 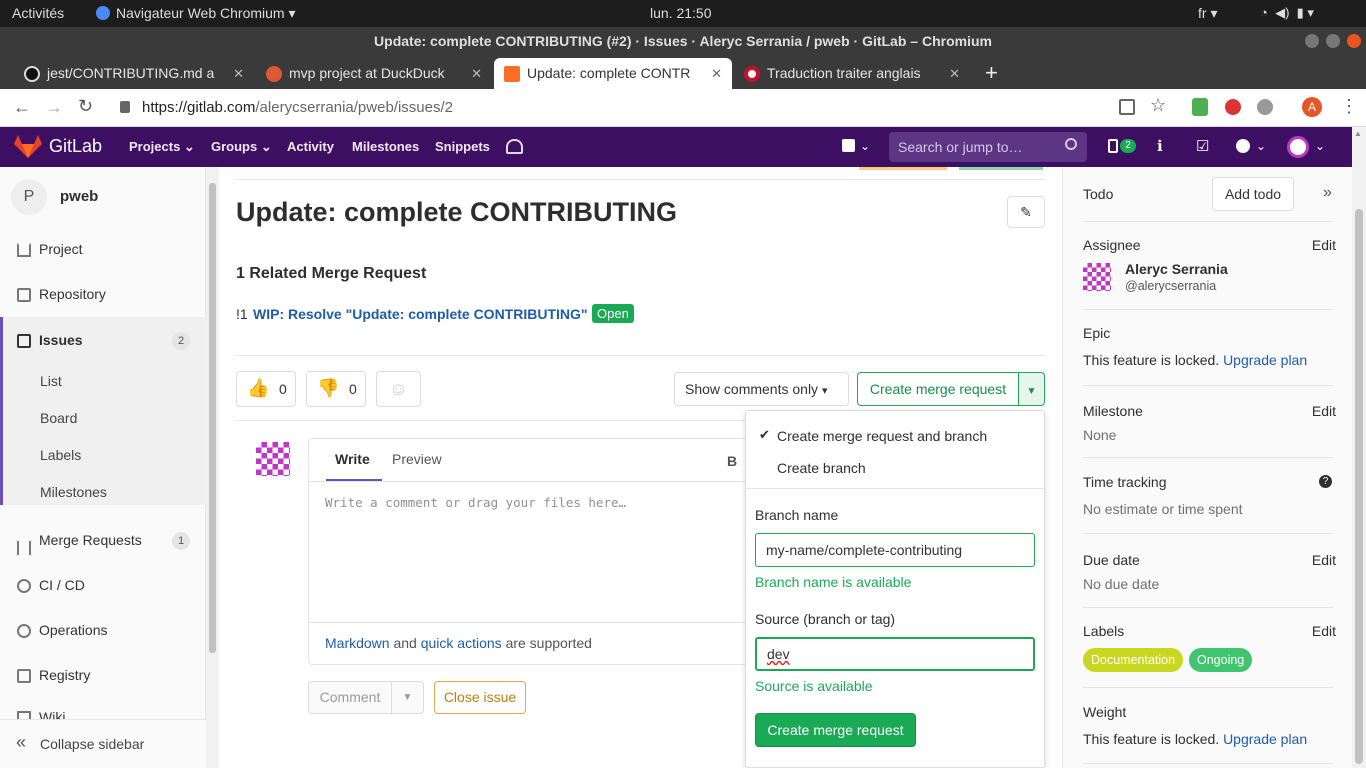 What do you see at coordinates (58, 418) in the screenshot?
I see `sidebar-sub-board: Board` at bounding box center [58, 418].